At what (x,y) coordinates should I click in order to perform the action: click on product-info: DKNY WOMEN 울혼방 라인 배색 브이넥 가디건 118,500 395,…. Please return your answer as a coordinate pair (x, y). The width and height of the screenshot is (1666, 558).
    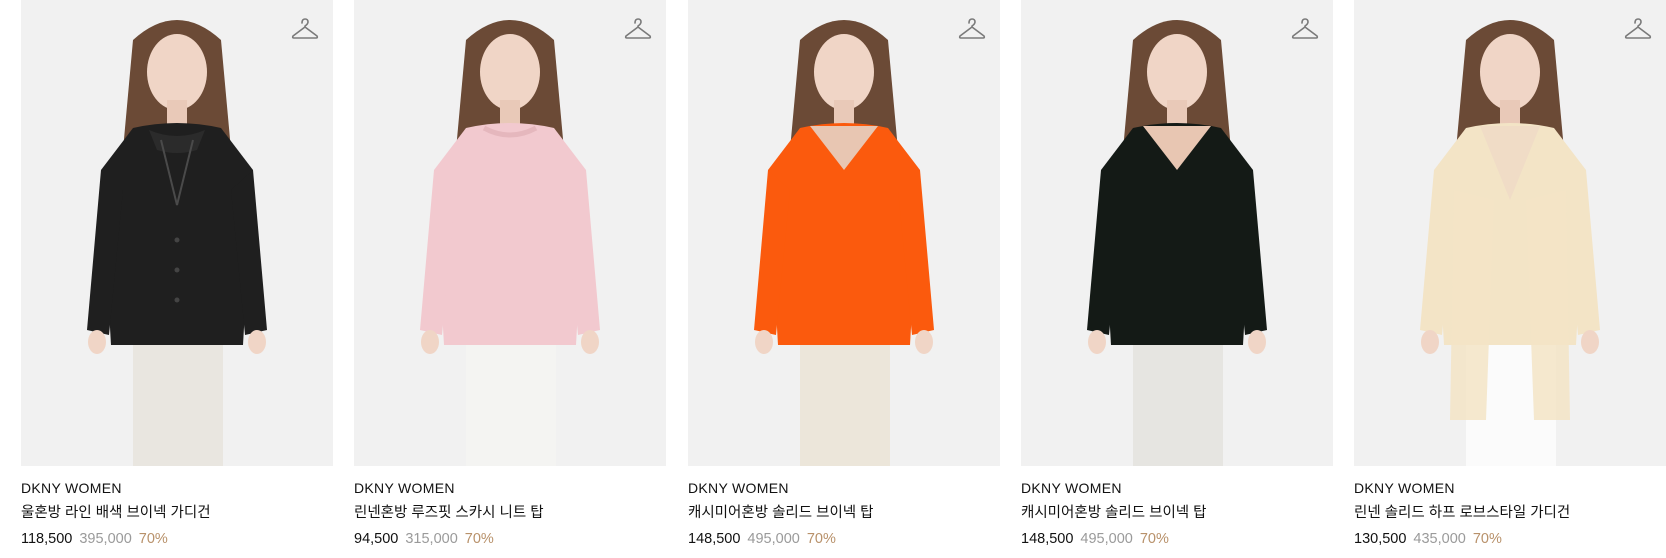
    Looking at the image, I should click on (177, 508).